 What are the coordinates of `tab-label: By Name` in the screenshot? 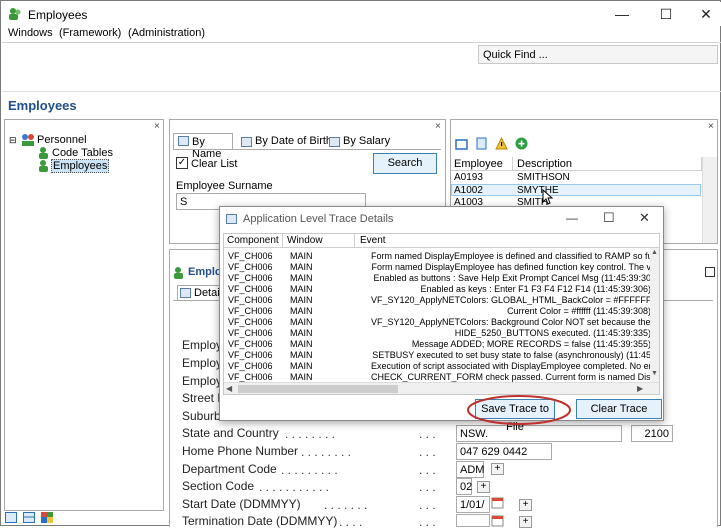 It's located at (207, 148).